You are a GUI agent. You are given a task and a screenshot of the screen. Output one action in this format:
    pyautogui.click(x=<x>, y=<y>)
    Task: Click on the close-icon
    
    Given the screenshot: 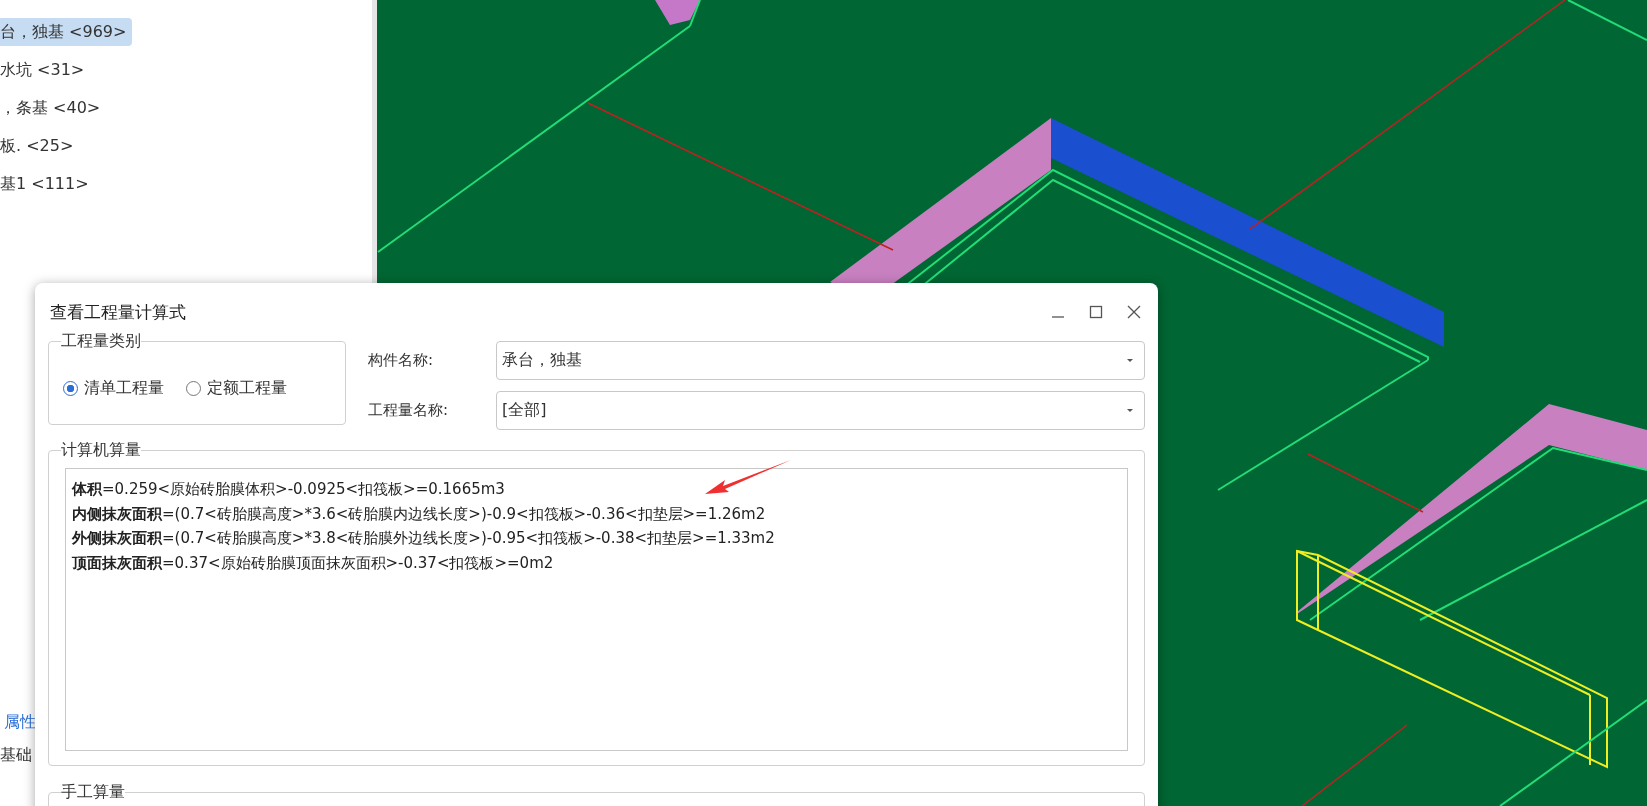 What is the action you would take?
    pyautogui.click(x=1134, y=312)
    